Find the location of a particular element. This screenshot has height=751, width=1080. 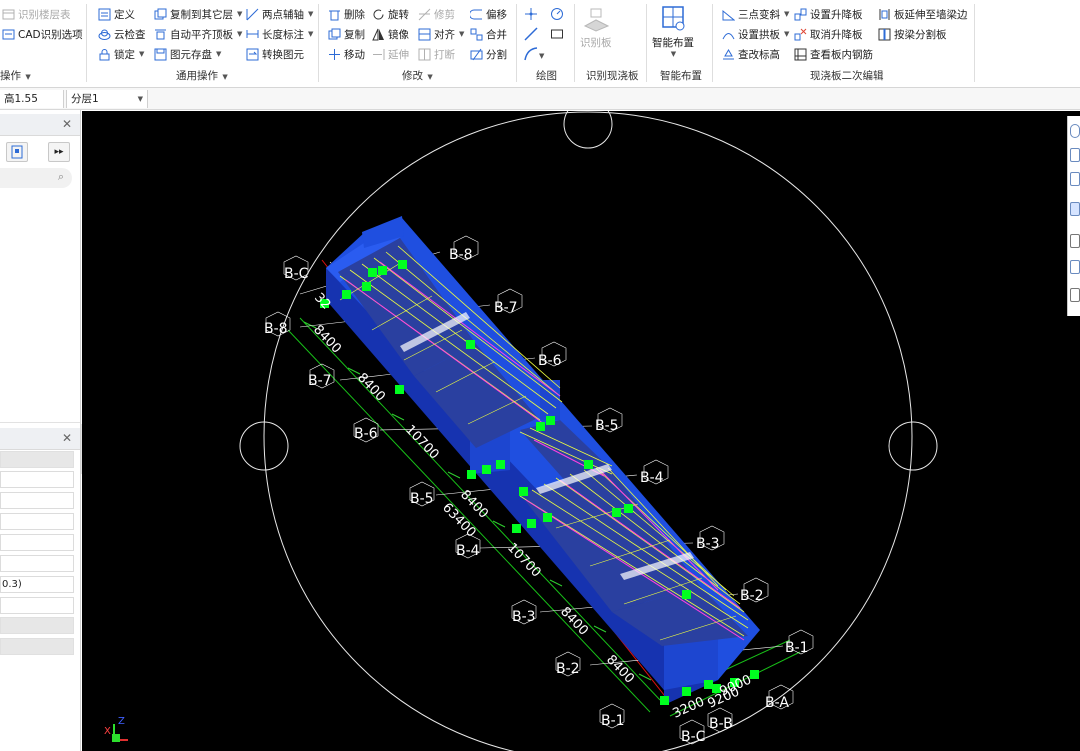

recognize-slab-button: 识别板 is located at coordinates (596, 28).